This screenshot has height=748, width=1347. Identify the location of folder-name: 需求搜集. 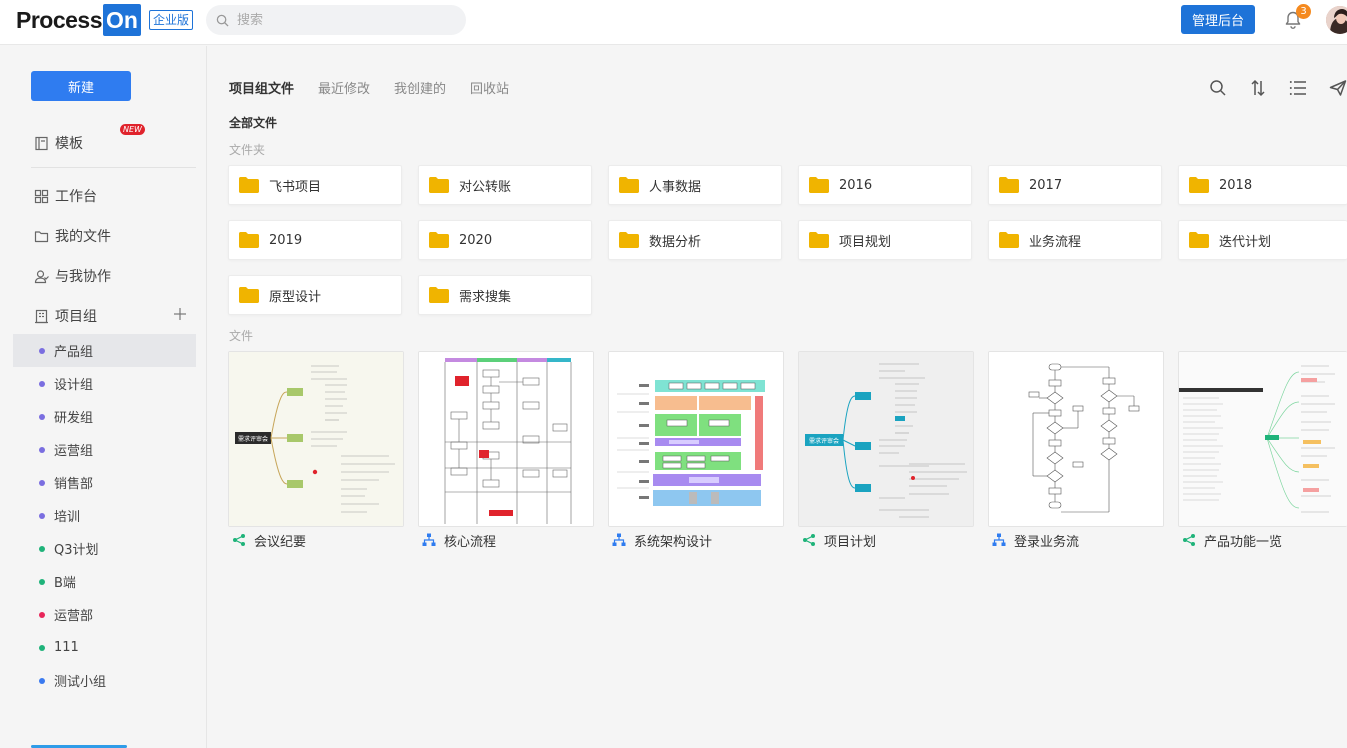
(485, 297).